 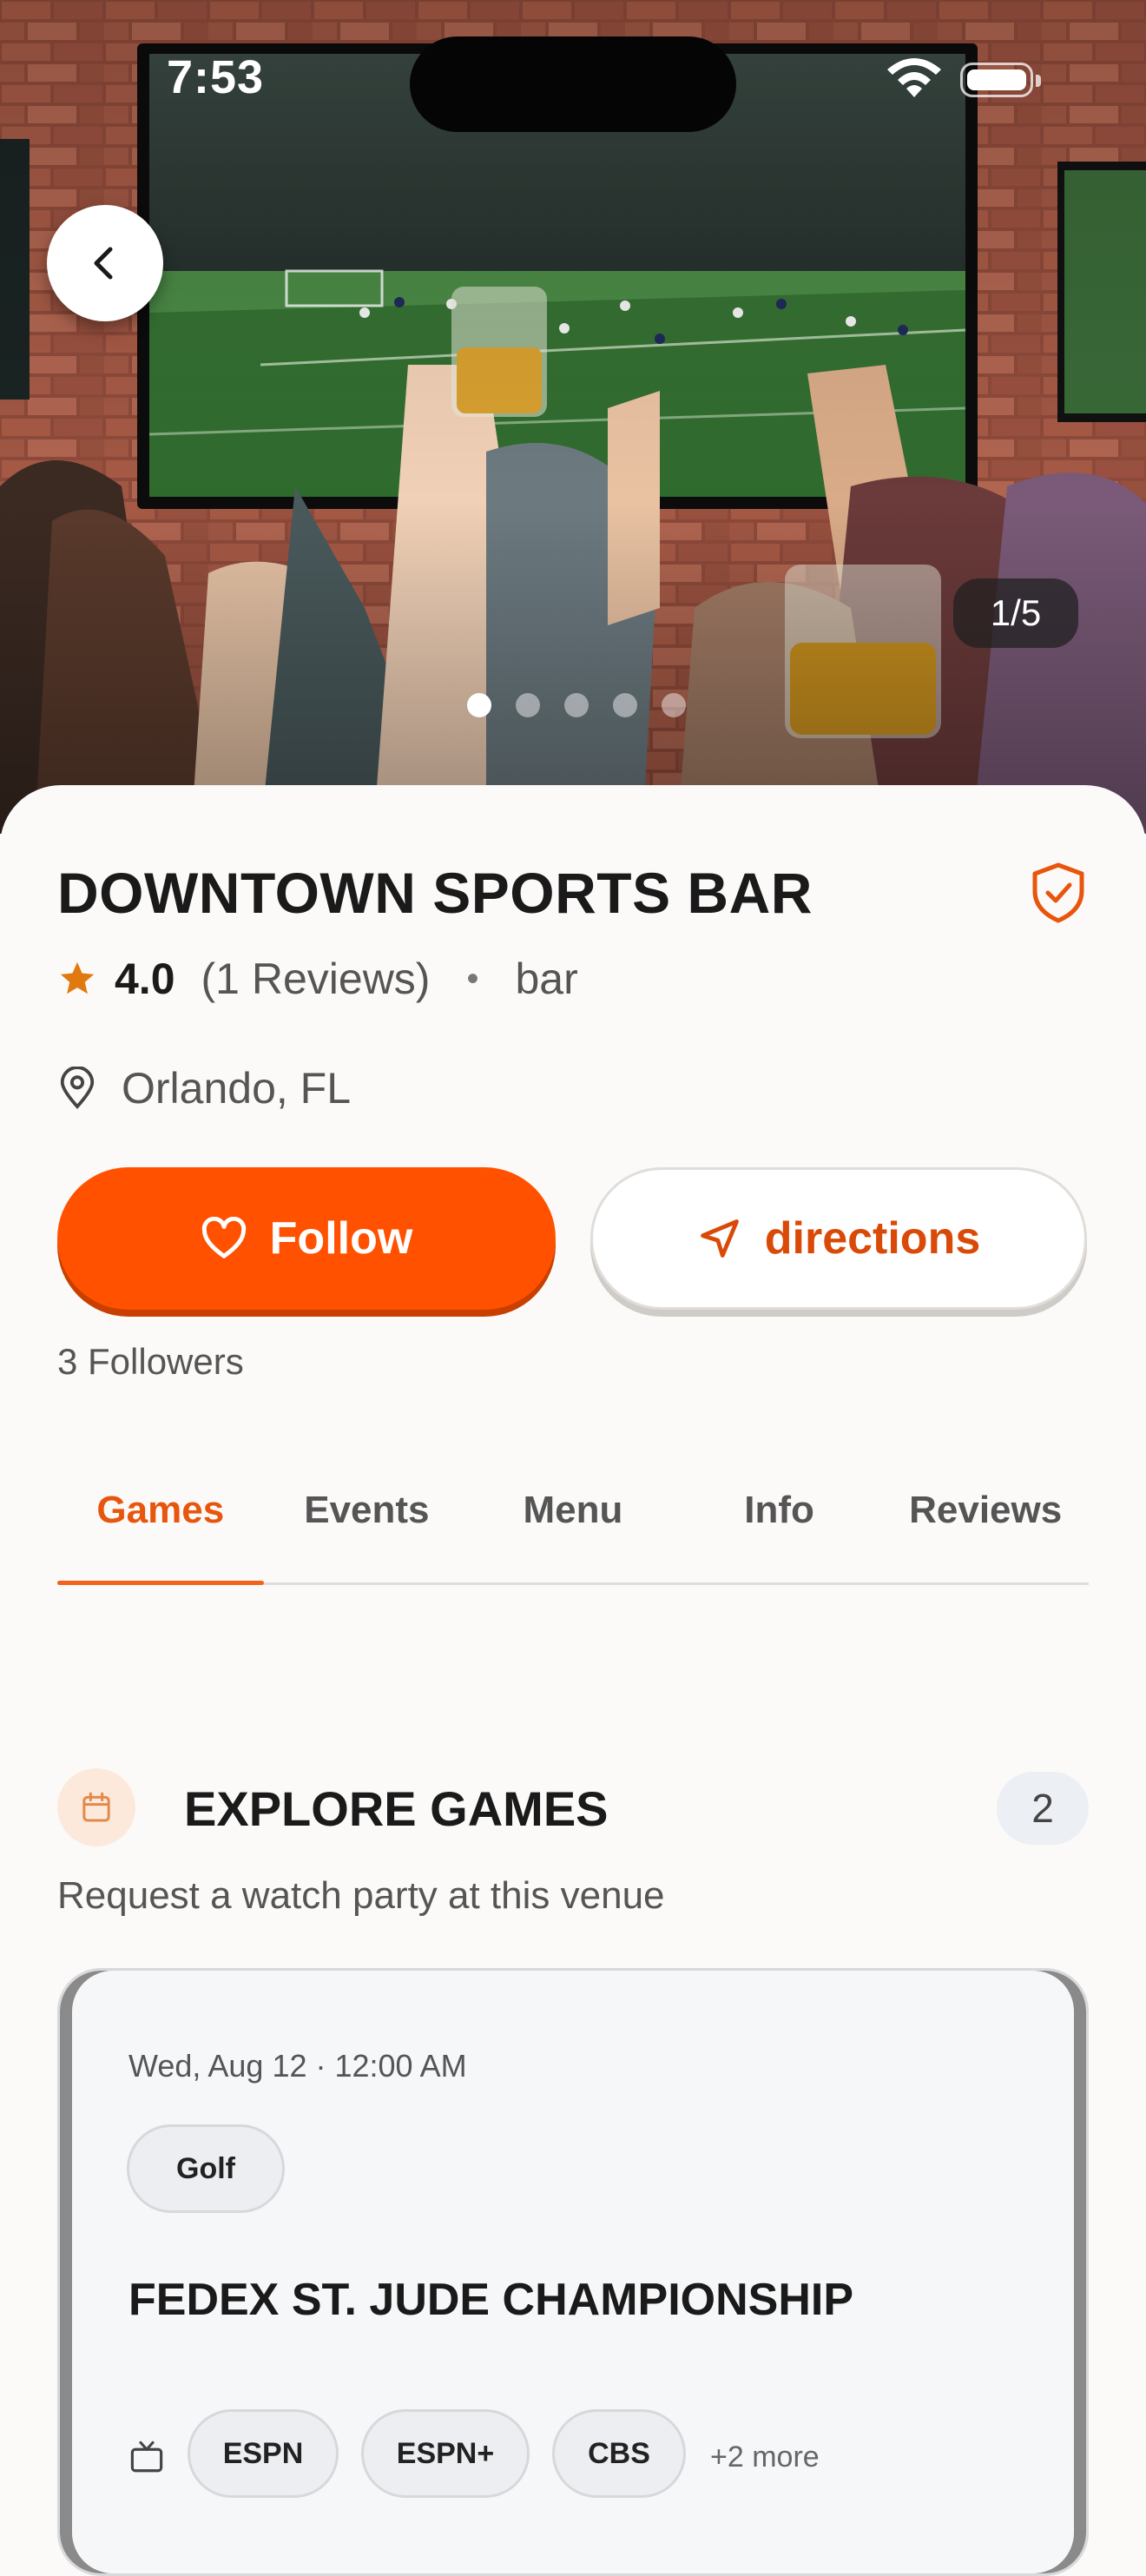 I want to click on tab-menu: Menu, so click(x=573, y=1529).